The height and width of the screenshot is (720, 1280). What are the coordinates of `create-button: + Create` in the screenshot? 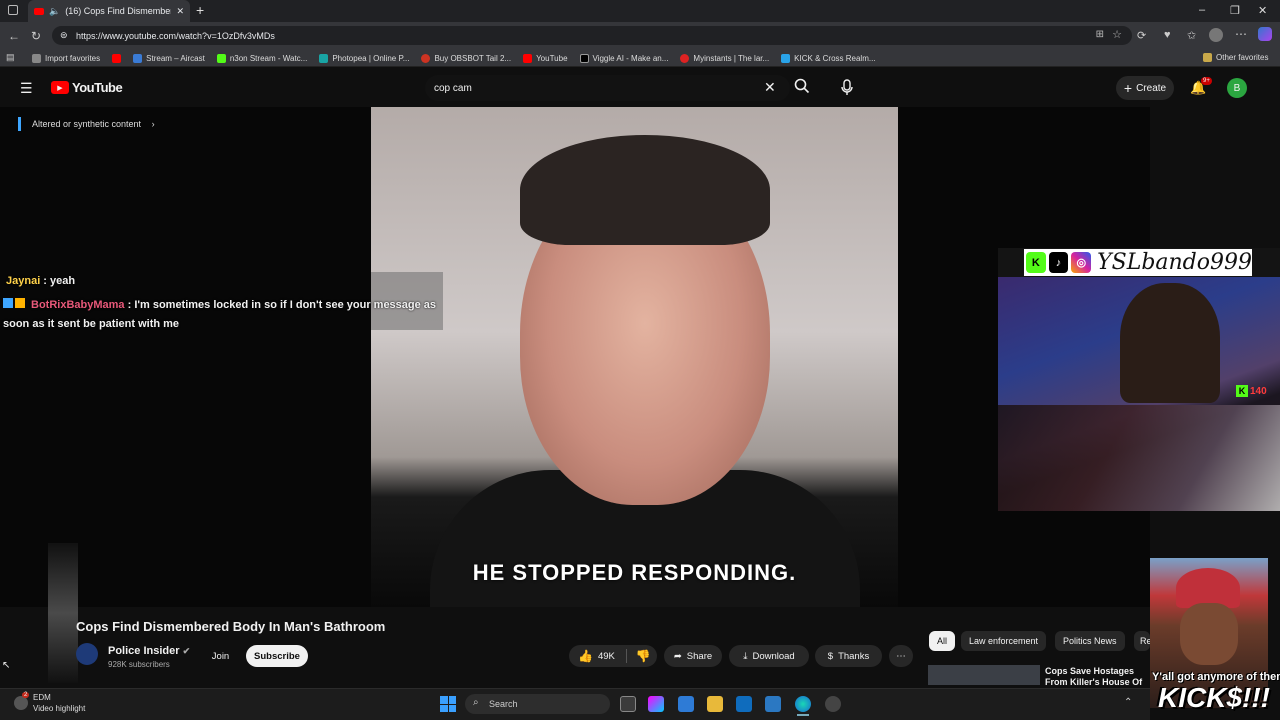 It's located at (1145, 88).